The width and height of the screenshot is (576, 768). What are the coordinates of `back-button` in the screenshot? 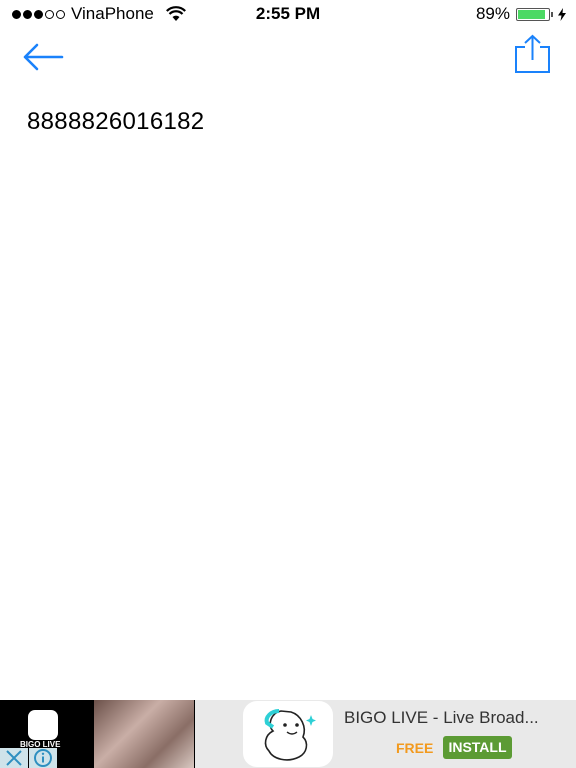 It's located at (44, 57).